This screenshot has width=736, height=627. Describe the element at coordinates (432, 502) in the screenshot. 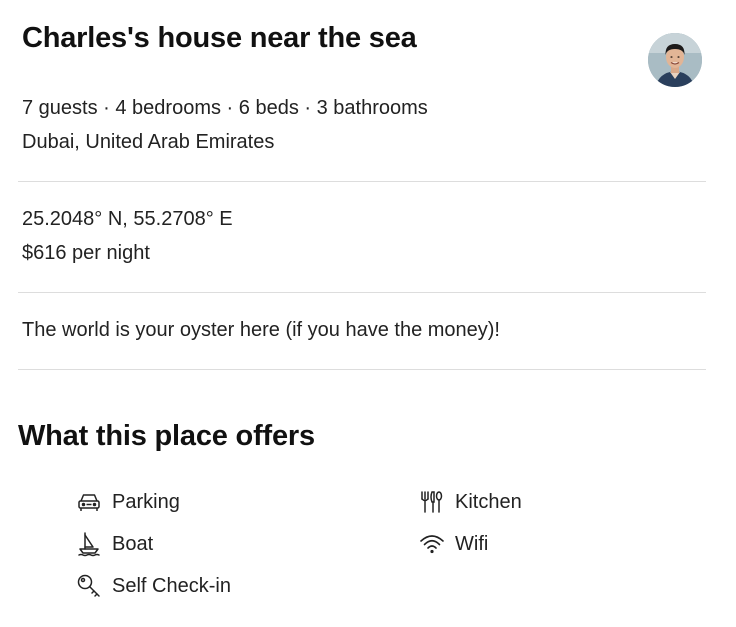

I see `utensils-icon` at that location.